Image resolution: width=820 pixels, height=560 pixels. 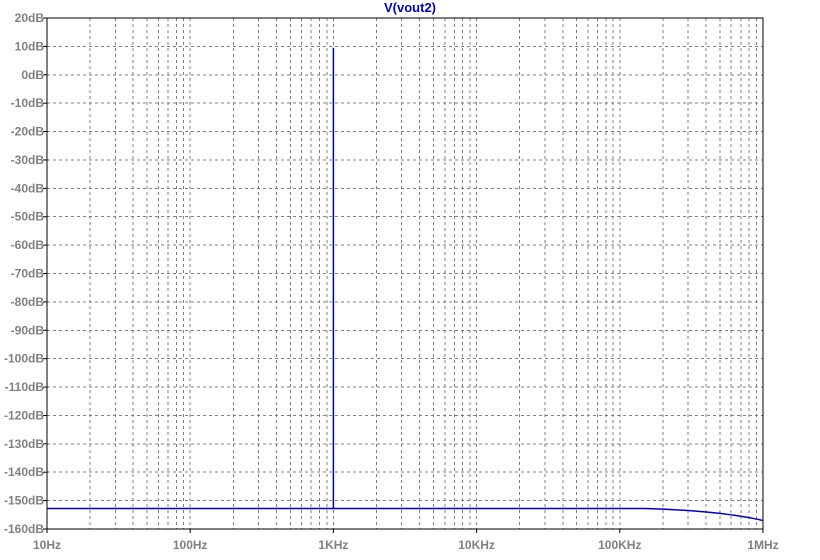 I want to click on x-tick-label: 10Hz, so click(x=47, y=545).